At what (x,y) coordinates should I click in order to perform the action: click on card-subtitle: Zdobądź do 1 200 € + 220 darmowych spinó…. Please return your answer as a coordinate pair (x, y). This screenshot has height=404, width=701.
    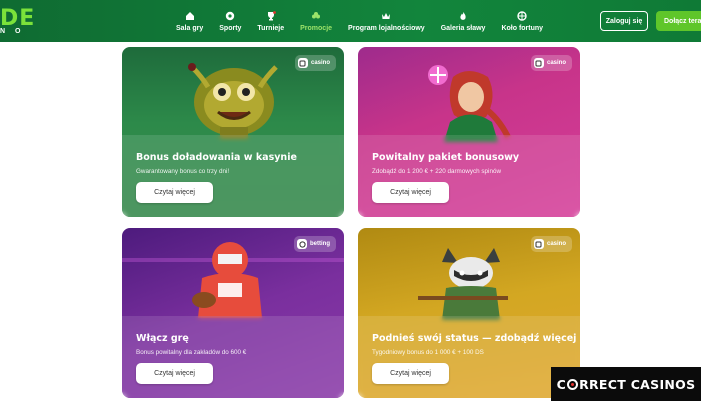
    Looking at the image, I should click on (436, 171).